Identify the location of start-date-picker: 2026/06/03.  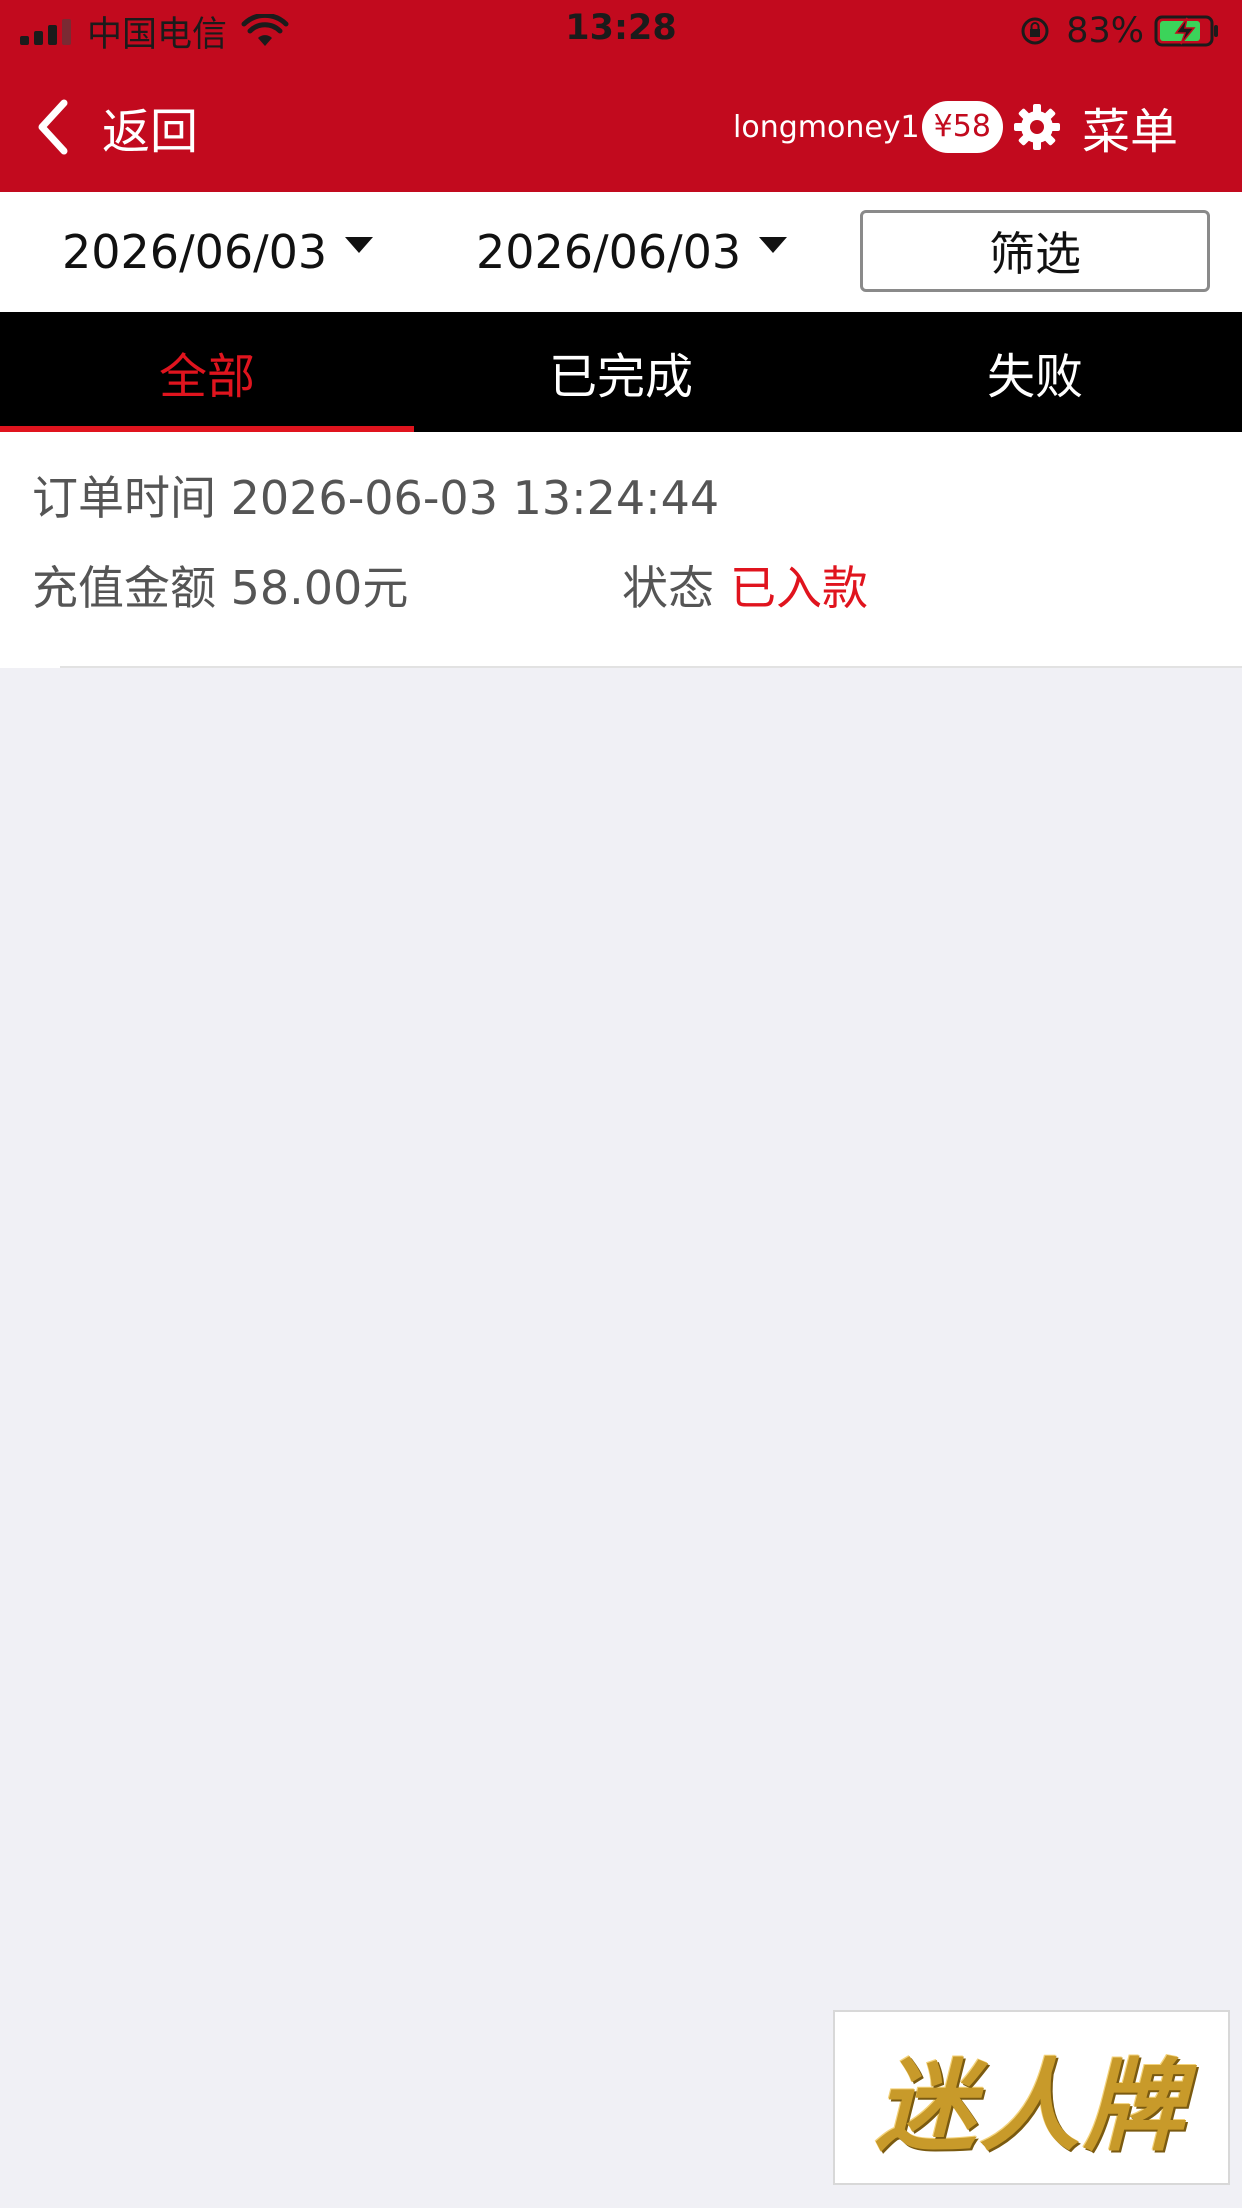
(218, 252).